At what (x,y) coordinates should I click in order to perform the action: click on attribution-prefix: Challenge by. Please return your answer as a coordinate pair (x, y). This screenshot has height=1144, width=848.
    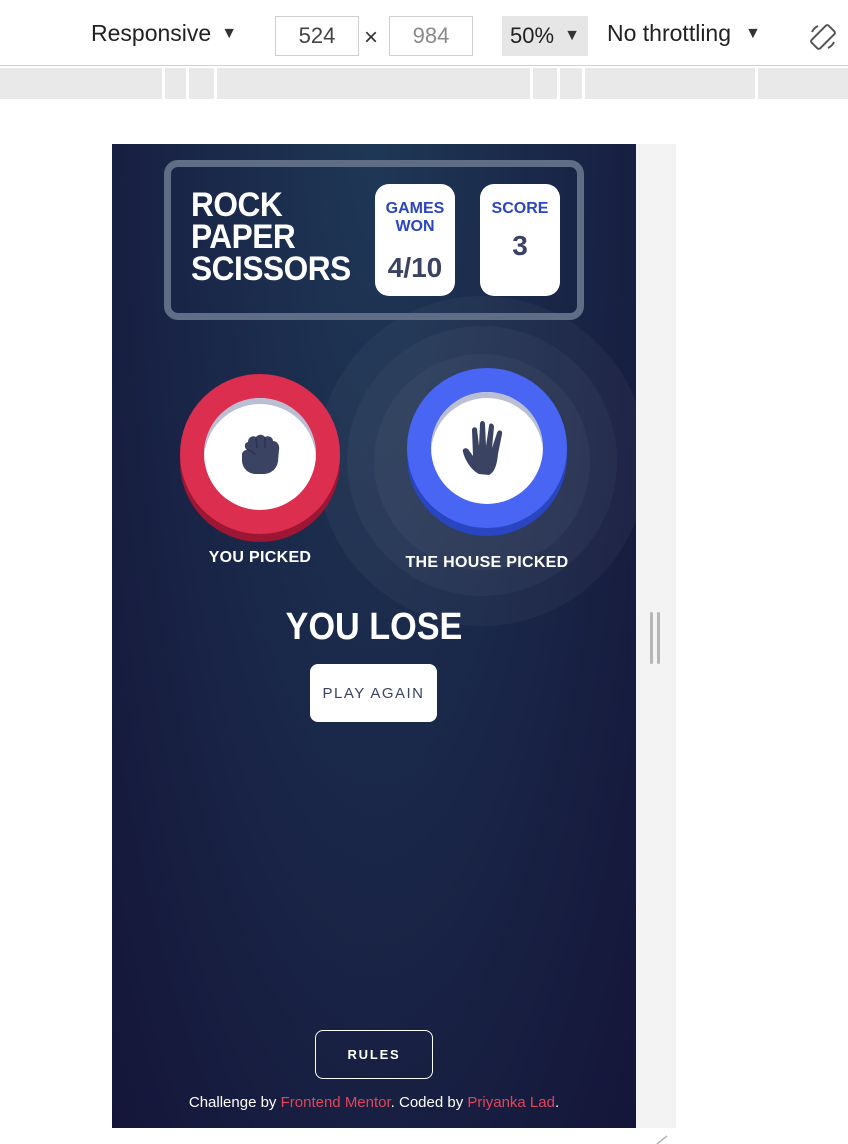
    Looking at the image, I should click on (234, 1102).